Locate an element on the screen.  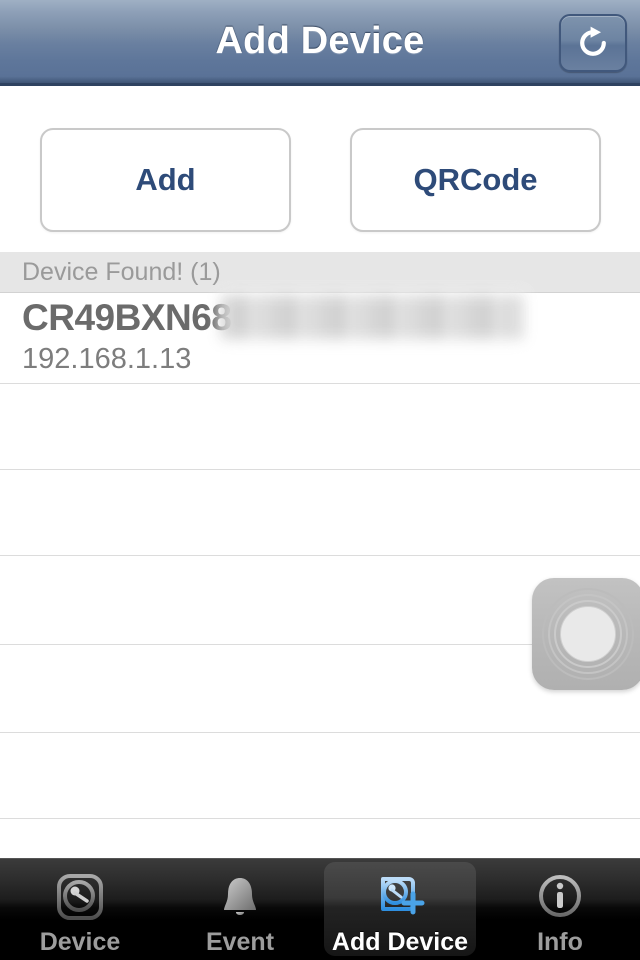
refresh-icon is located at coordinates (593, 43).